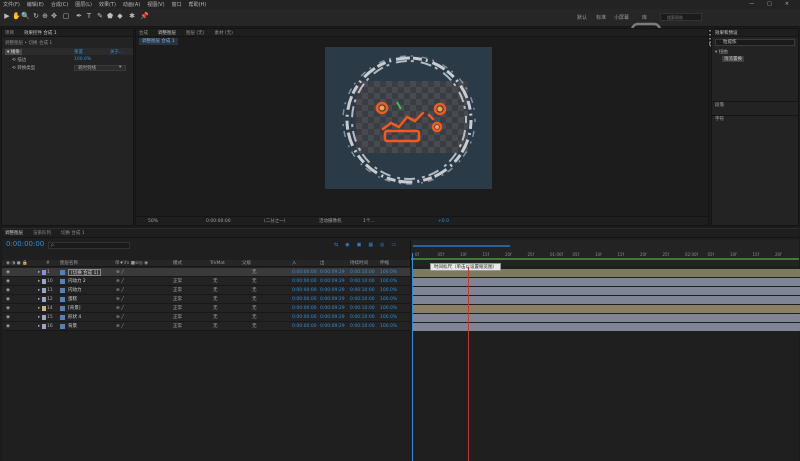  What do you see at coordinates (177, 4) in the screenshot?
I see `menu-window: 窗口` at bounding box center [177, 4].